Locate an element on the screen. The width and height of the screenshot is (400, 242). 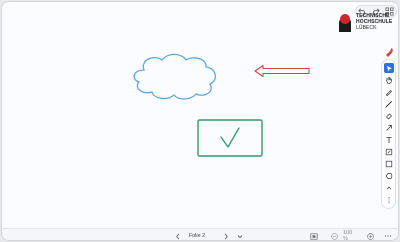
eraser-tool is located at coordinates (389, 116).